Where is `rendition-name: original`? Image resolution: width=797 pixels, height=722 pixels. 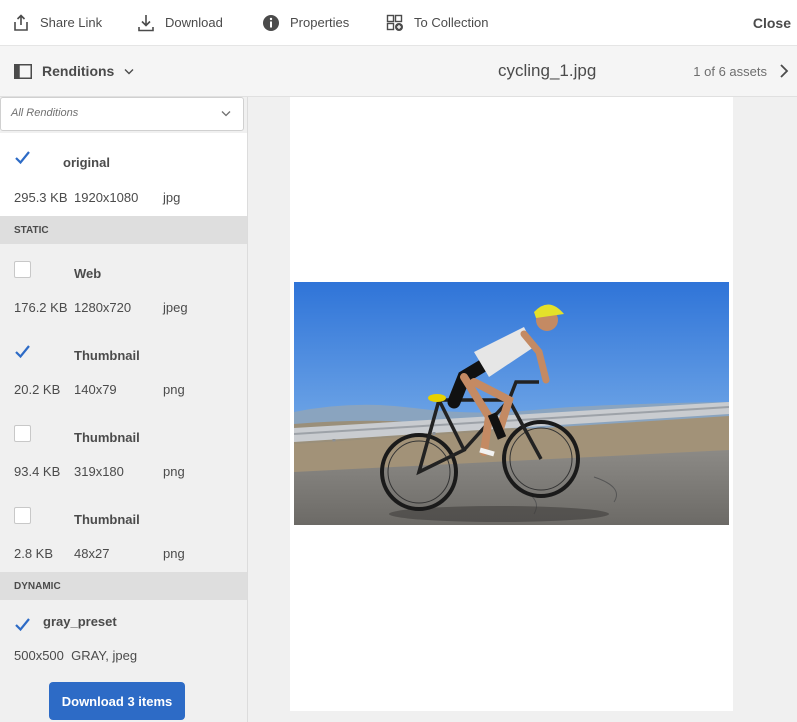
rendition-name: original is located at coordinates (86, 162).